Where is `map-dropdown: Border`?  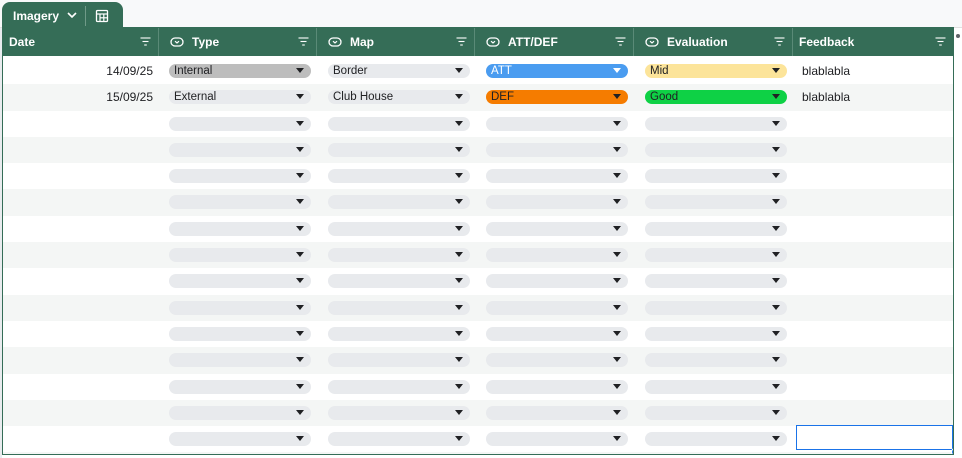
map-dropdown: Border is located at coordinates (399, 71).